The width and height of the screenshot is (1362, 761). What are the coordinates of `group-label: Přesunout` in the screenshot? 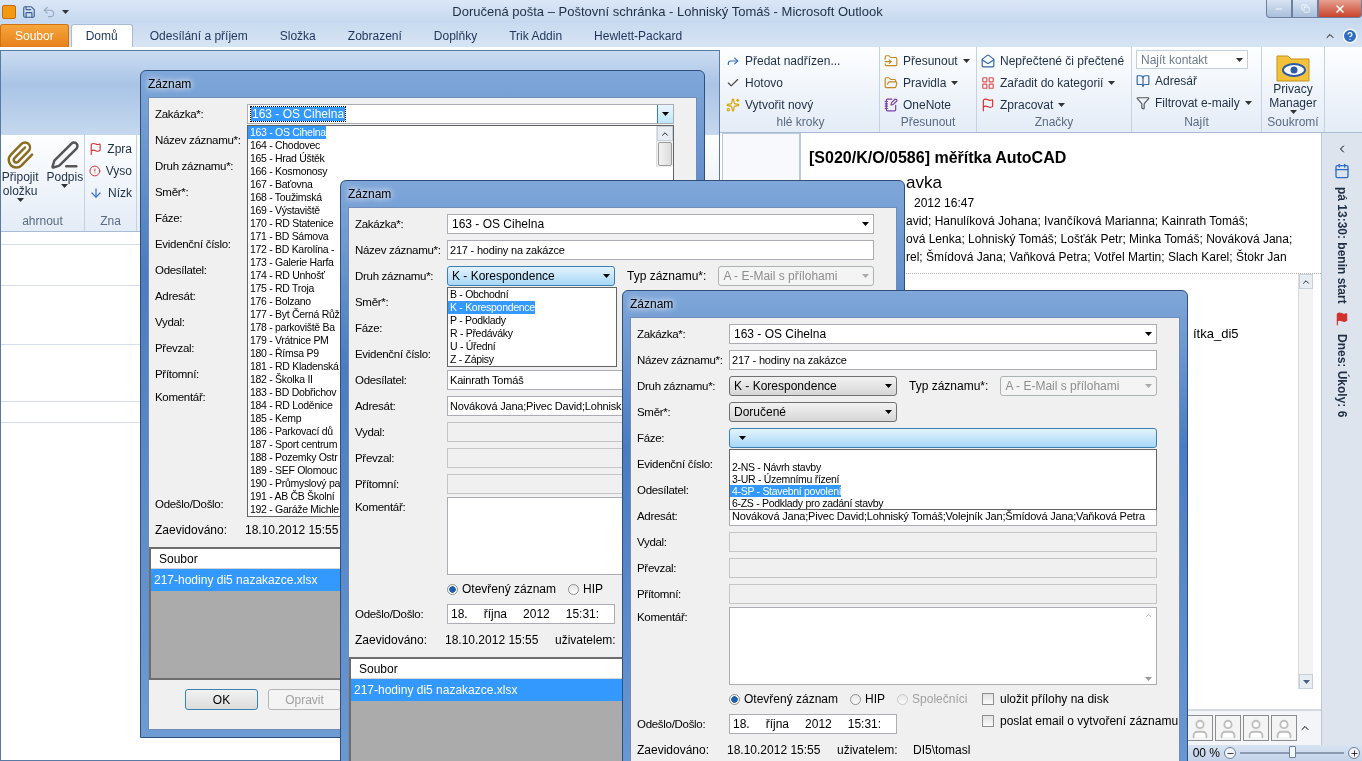 It's located at (928, 123).